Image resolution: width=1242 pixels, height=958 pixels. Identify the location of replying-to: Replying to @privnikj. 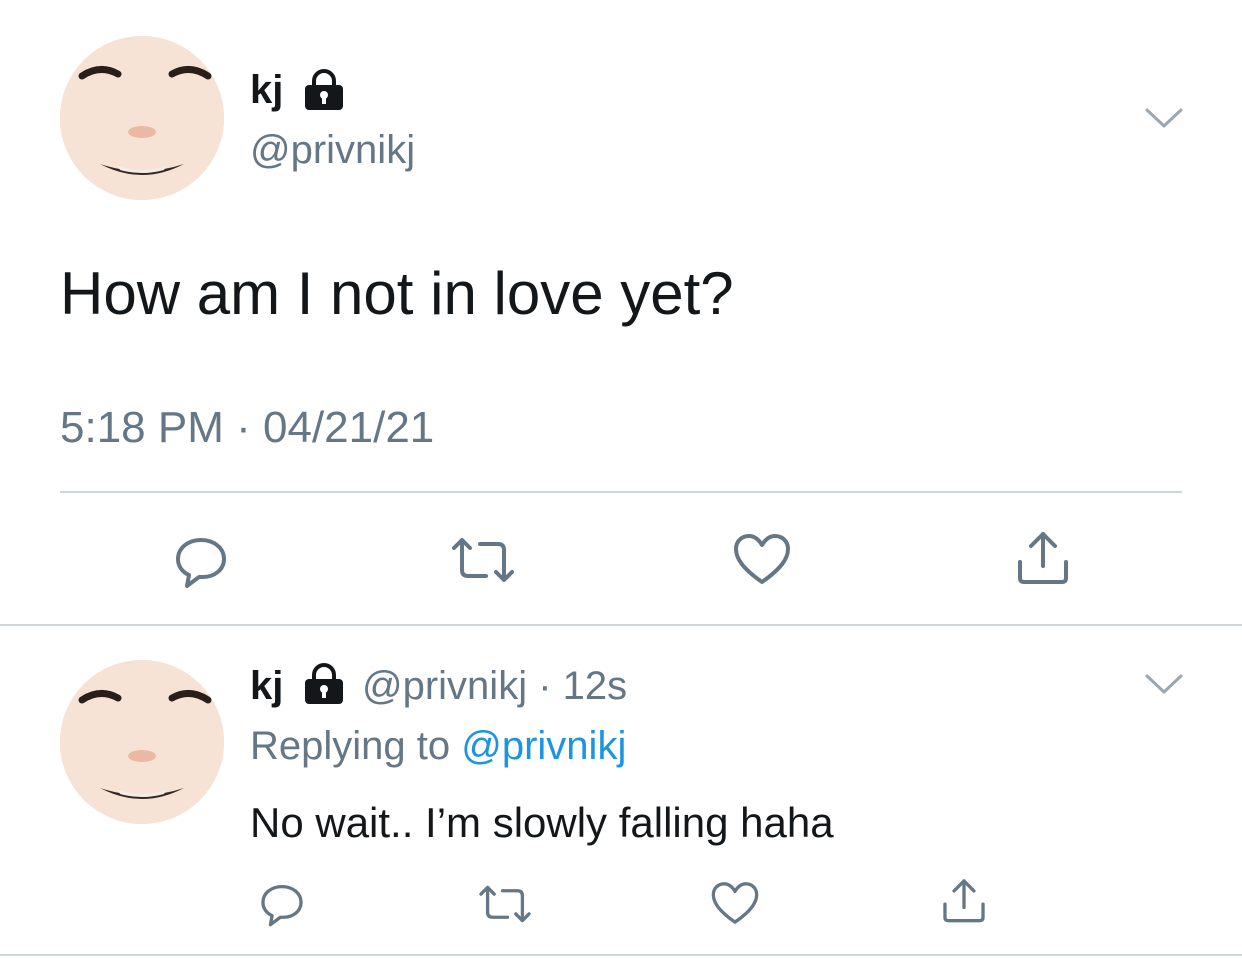
(438, 746).